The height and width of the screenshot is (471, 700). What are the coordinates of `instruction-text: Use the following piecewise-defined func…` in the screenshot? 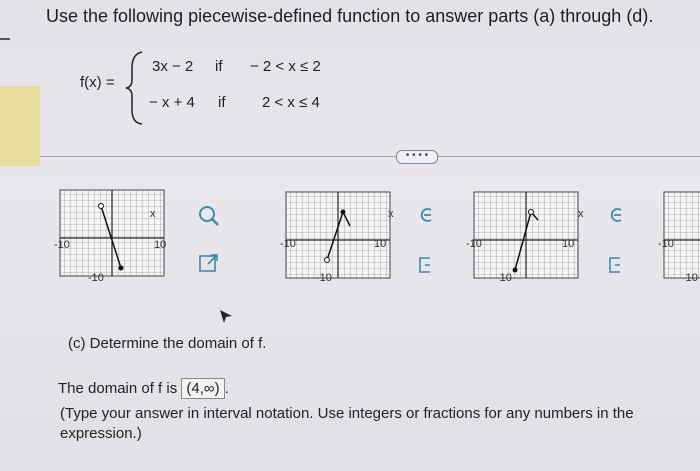 It's located at (350, 16).